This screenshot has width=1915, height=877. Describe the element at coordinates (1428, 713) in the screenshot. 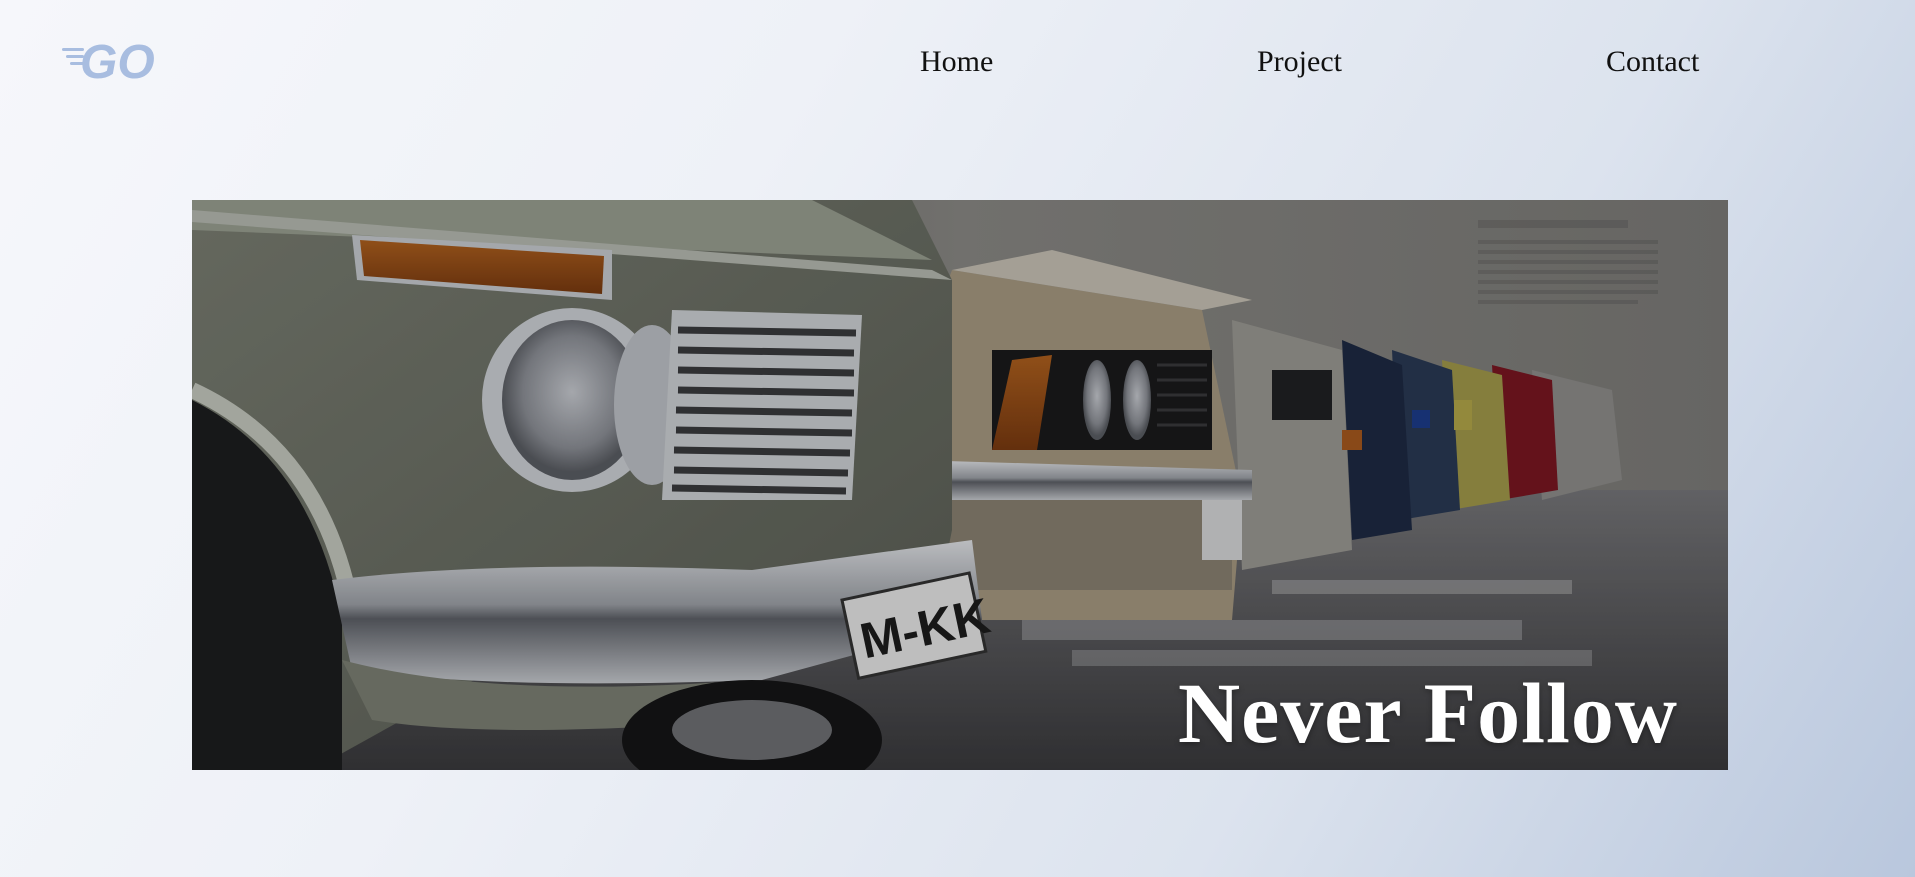

I see `hero-title: Never Follow` at that location.